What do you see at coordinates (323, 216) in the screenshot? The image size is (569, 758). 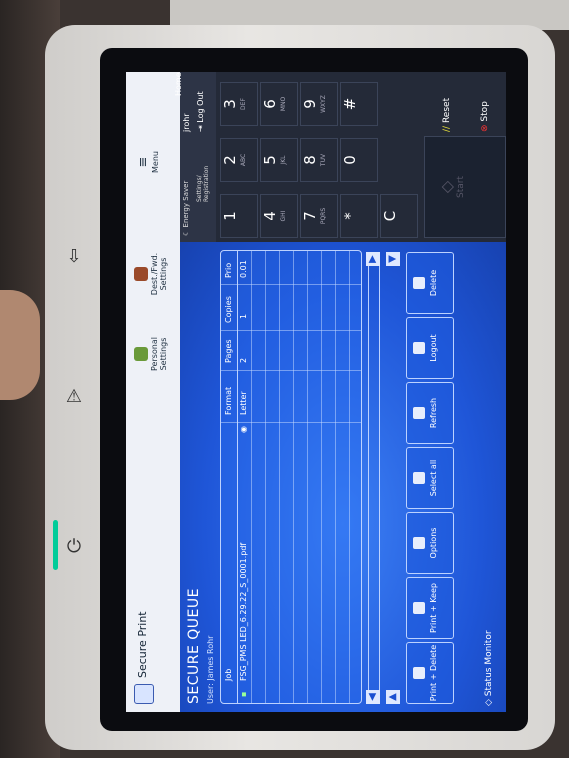 I see `key-7-letters: PQRS` at bounding box center [323, 216].